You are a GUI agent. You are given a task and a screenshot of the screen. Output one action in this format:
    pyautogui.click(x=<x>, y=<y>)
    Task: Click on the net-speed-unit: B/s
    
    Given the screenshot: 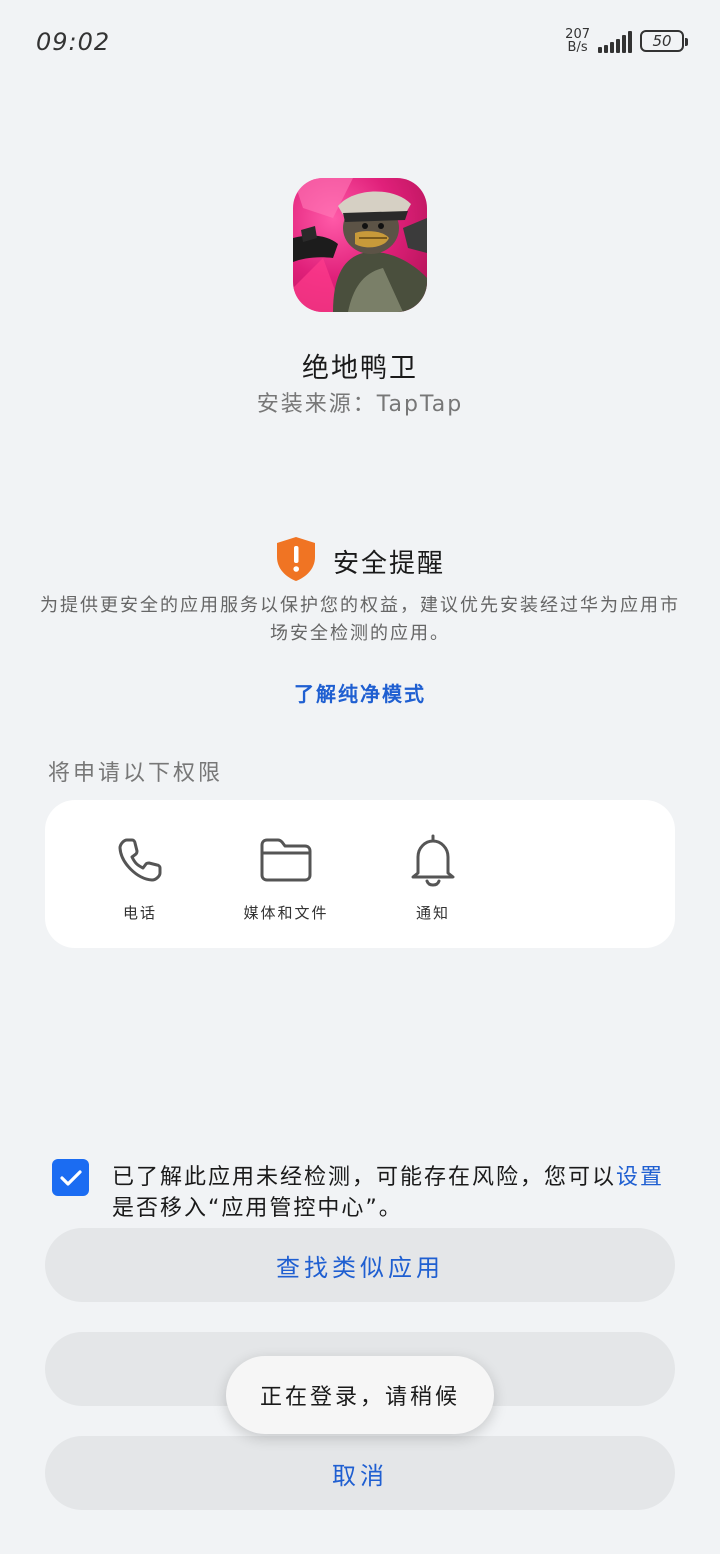 What is the action you would take?
    pyautogui.click(x=577, y=47)
    